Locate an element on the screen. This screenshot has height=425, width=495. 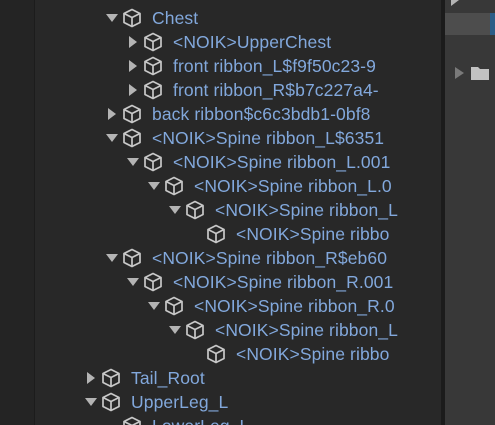
hierarchy-item-label: UpperLeg_L is located at coordinates (180, 402).